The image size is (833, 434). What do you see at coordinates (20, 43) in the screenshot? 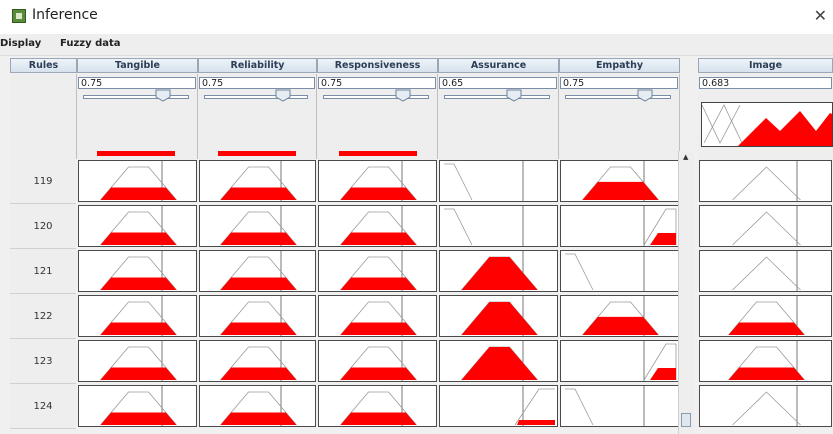
I see `menu-display: Display` at bounding box center [20, 43].